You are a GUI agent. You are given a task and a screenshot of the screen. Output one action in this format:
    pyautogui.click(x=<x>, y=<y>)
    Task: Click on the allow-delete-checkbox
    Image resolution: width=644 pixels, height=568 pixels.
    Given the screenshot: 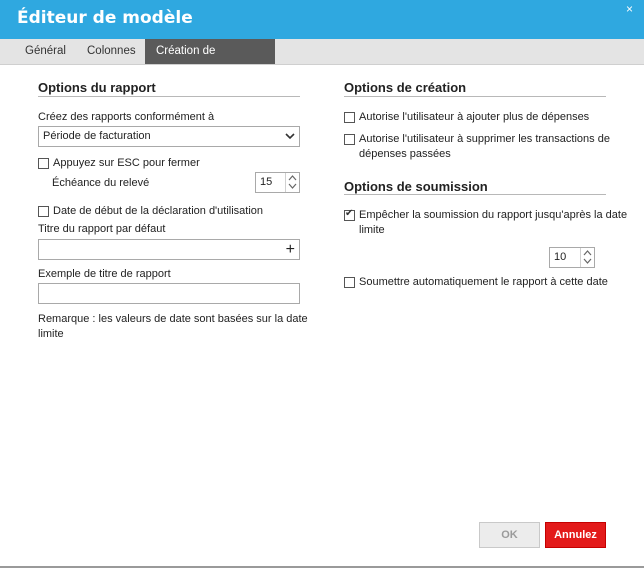 What is the action you would take?
    pyautogui.click(x=349, y=139)
    